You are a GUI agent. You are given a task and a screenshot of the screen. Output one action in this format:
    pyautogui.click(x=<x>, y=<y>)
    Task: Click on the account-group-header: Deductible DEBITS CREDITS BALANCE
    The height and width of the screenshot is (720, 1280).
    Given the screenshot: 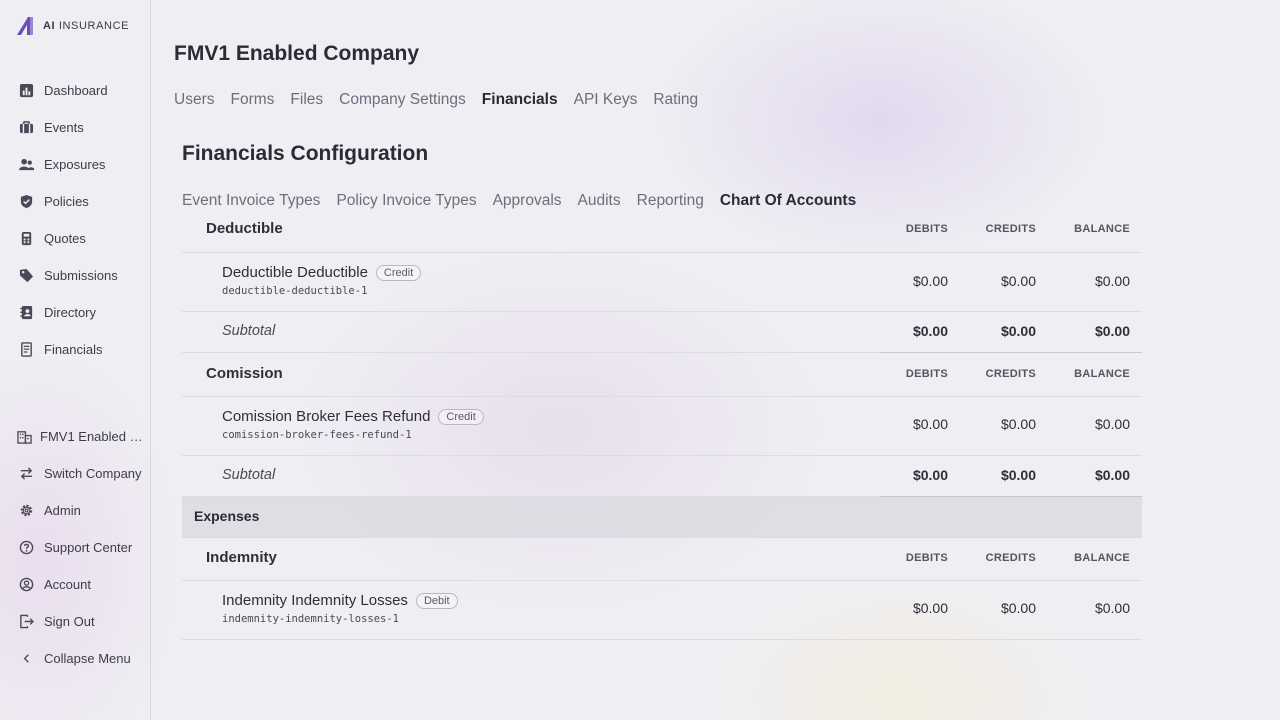 What is the action you would take?
    pyautogui.click(x=662, y=237)
    